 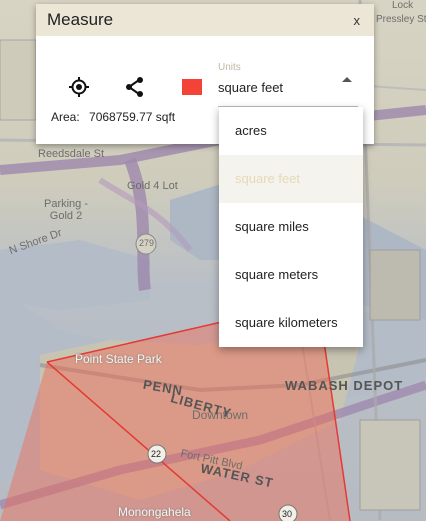 I want to click on area-readout: Area: 7068759.77 sqft, so click(x=116, y=117).